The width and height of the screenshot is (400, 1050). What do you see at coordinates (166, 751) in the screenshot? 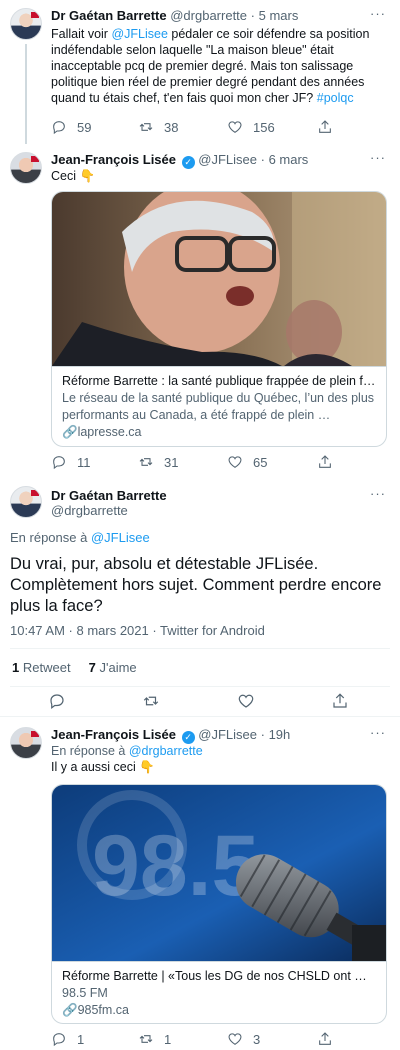
I see `mention-link: @drgbarrette` at bounding box center [166, 751].